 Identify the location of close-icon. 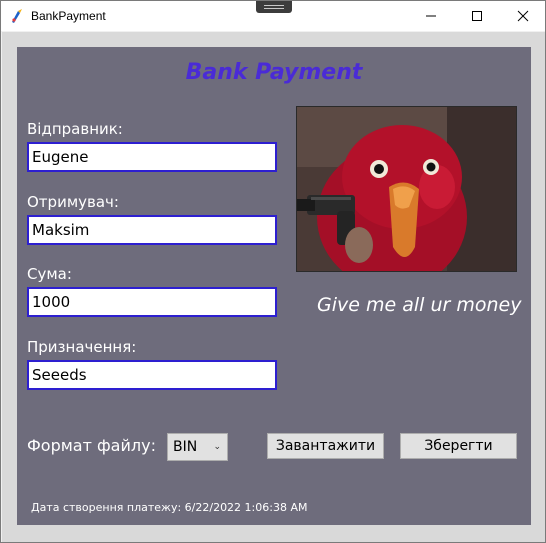
(523, 16).